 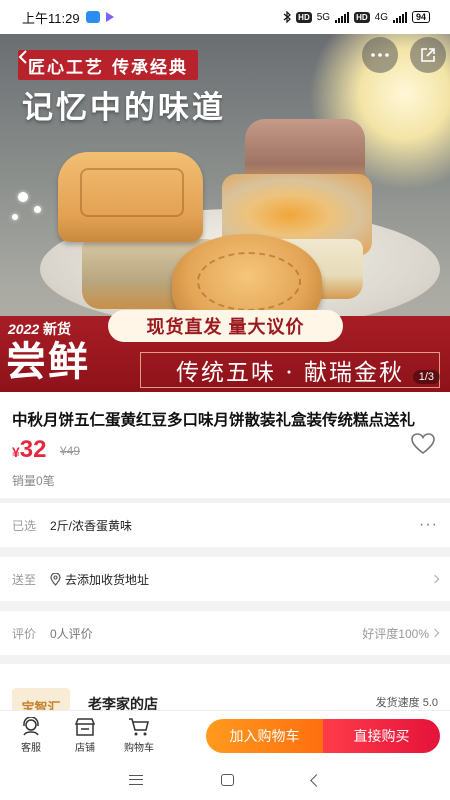 I want to click on spec-label: 已选, so click(x=24, y=525).